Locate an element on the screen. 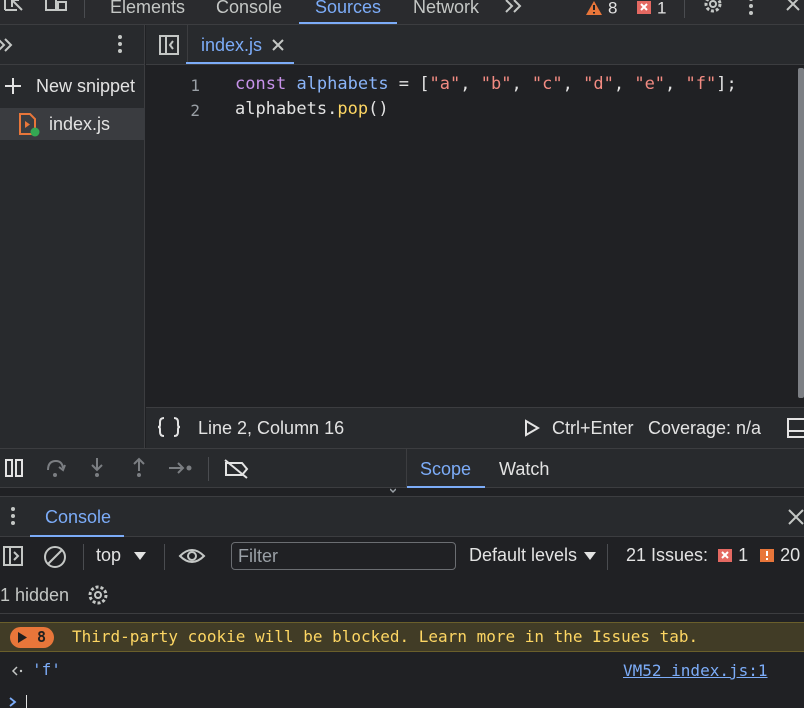  console-prompt is located at coordinates (402, 698).